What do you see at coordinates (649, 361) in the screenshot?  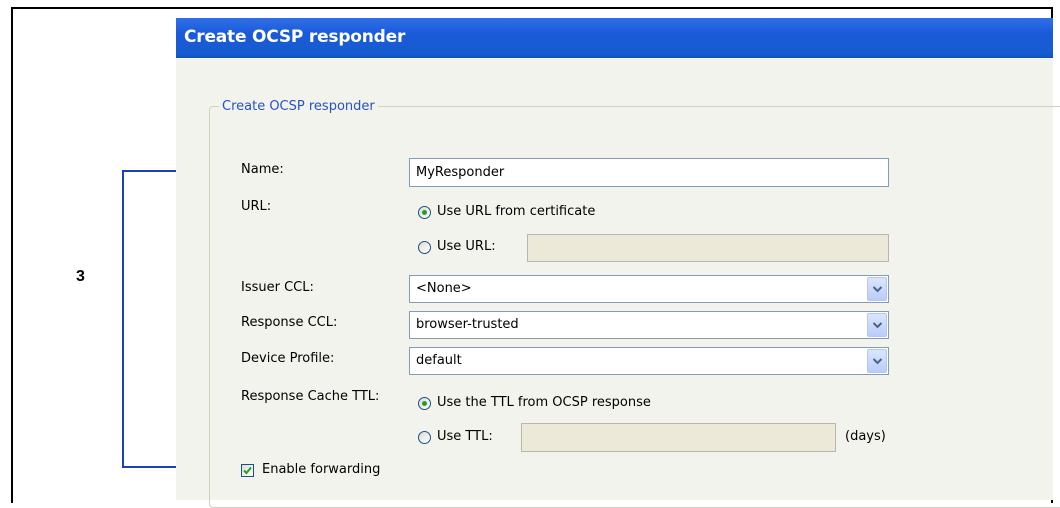 I see `device-profile-select: default` at bounding box center [649, 361].